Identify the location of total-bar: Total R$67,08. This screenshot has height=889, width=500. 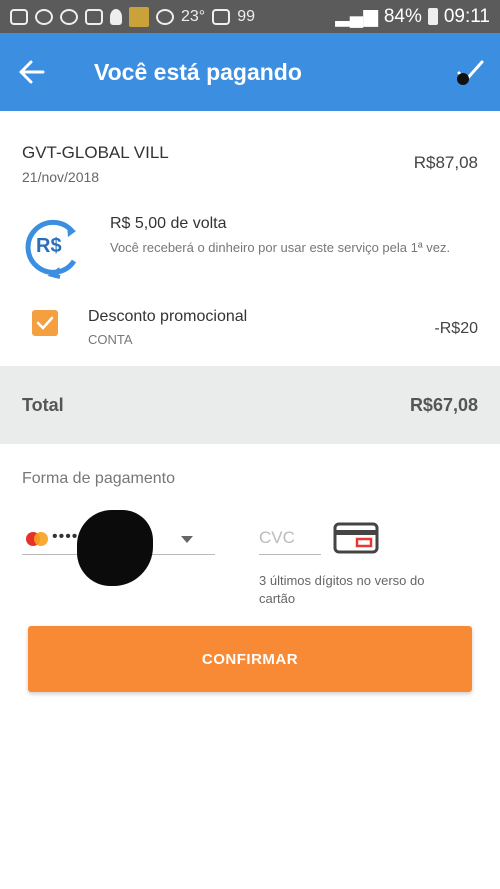
(250, 405).